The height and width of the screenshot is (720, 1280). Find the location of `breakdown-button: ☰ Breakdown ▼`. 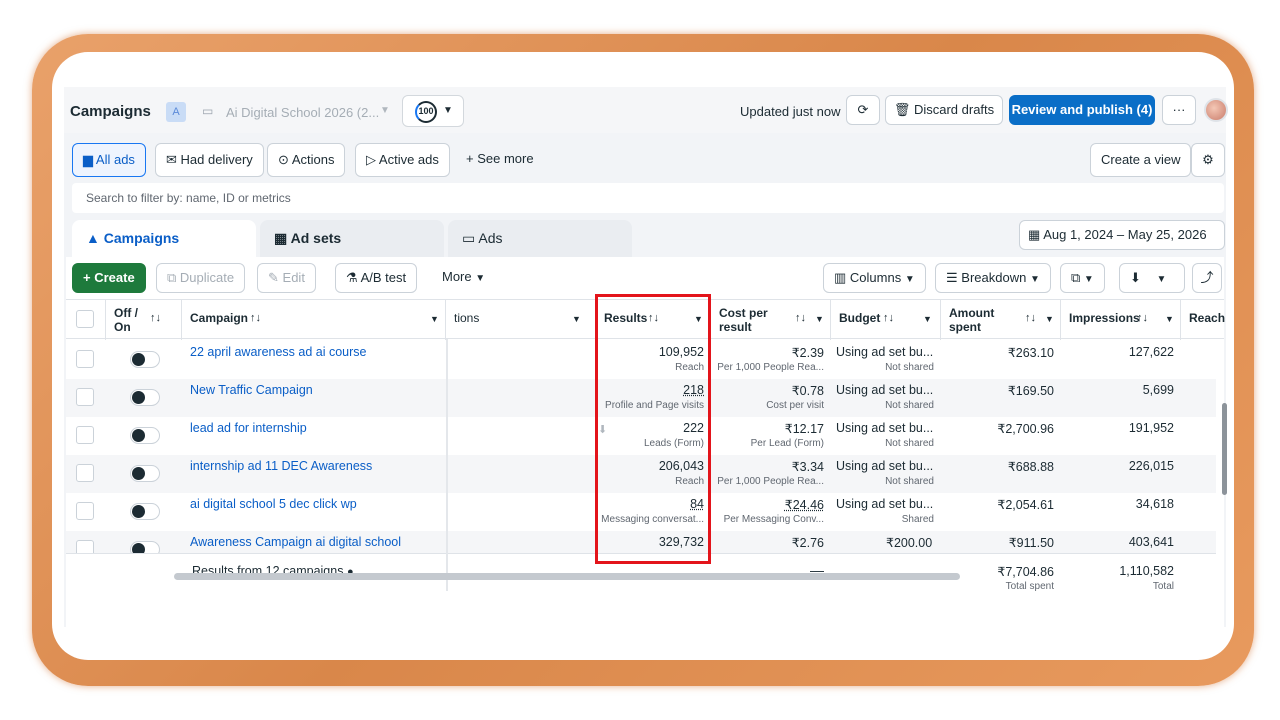

breakdown-button: ☰ Breakdown ▼ is located at coordinates (993, 278).